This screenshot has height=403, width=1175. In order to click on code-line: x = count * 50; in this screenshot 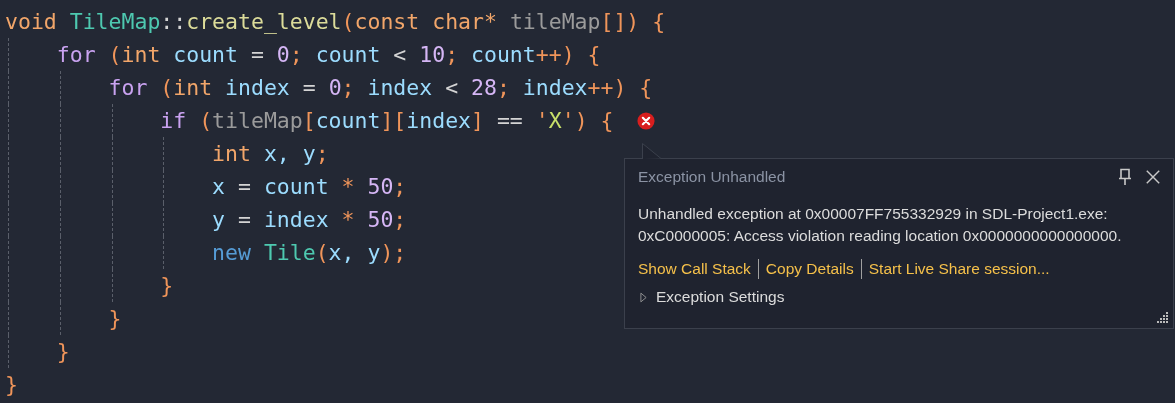, I will do `click(309, 187)`.